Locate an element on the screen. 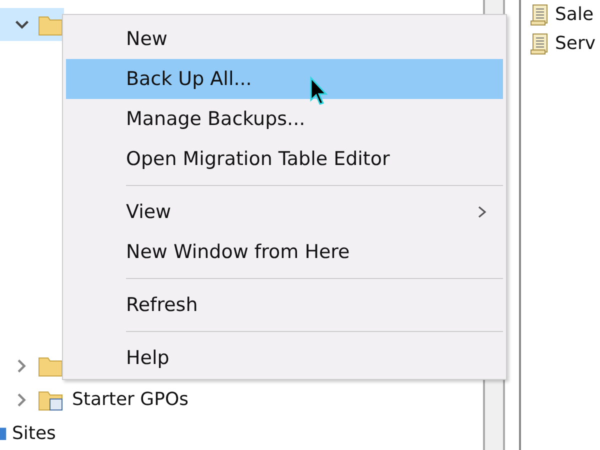 This screenshot has height=450, width=600. list-item-label: Sale is located at coordinates (574, 14).